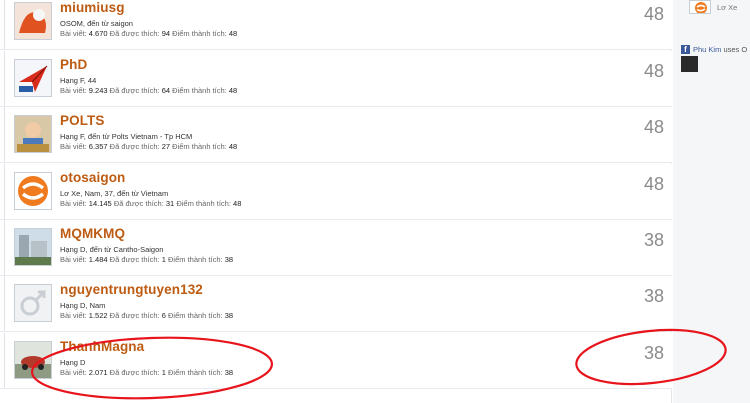  Describe the element at coordinates (98, 259) in the screenshot. I see `posts-count: 1.484` at that location.